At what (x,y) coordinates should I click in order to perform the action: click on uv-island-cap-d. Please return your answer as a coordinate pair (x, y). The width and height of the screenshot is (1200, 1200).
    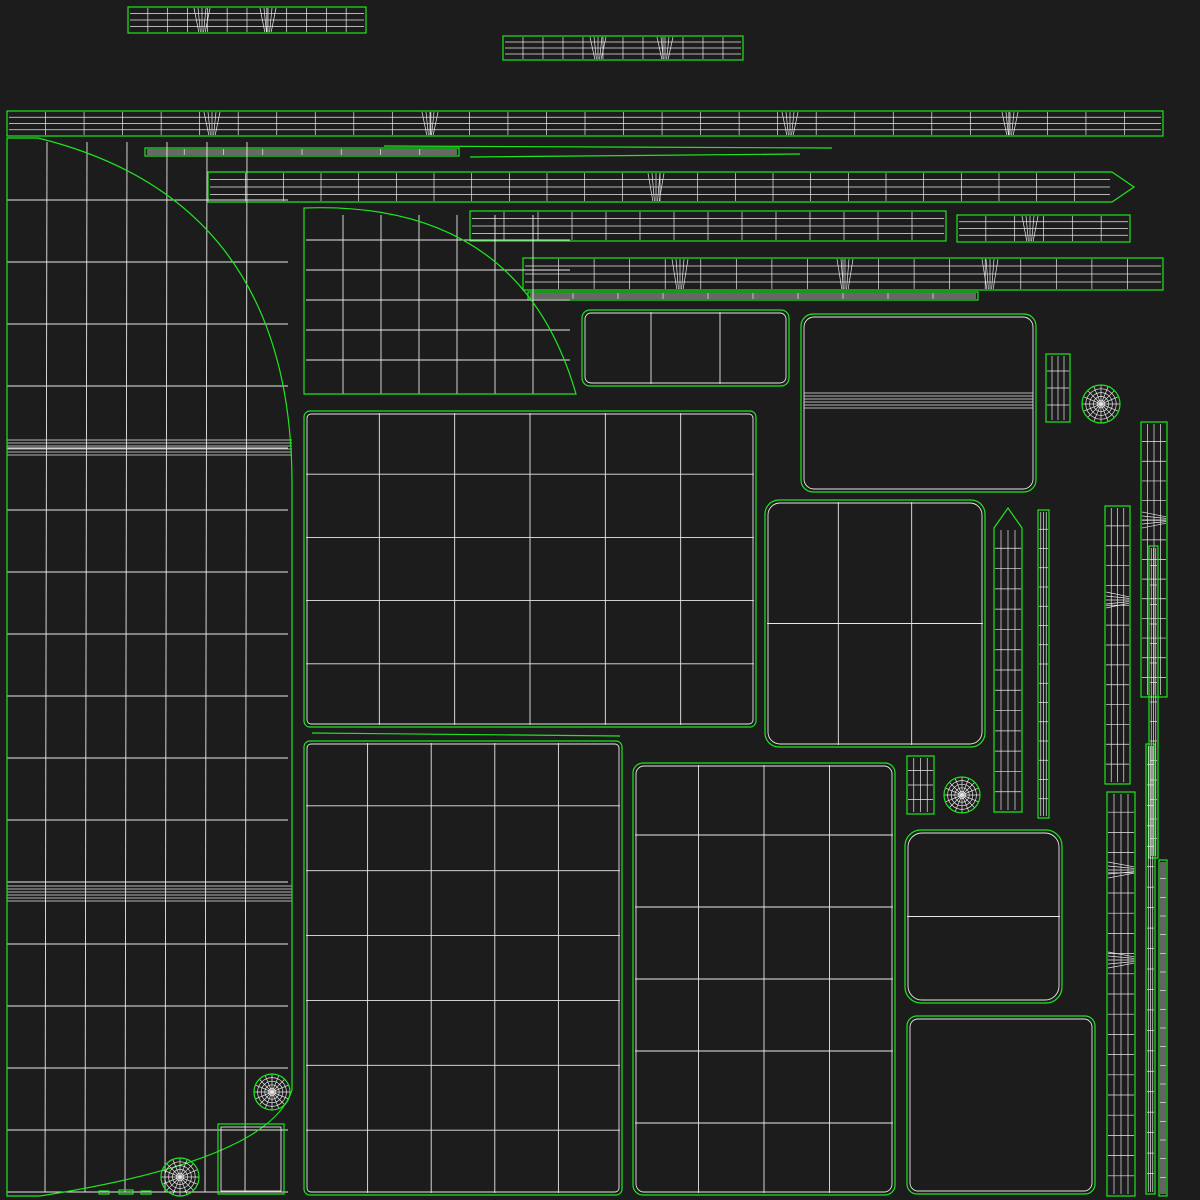
    Looking at the image, I should click on (180, 1177).